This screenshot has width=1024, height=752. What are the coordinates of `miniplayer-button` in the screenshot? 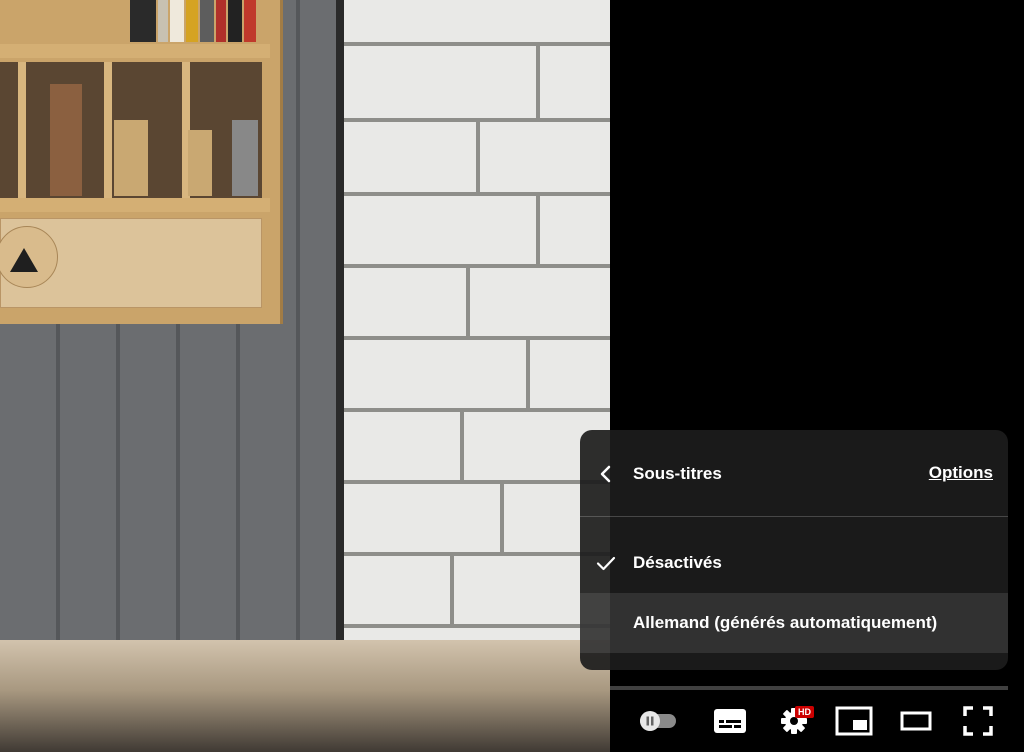 It's located at (854, 721).